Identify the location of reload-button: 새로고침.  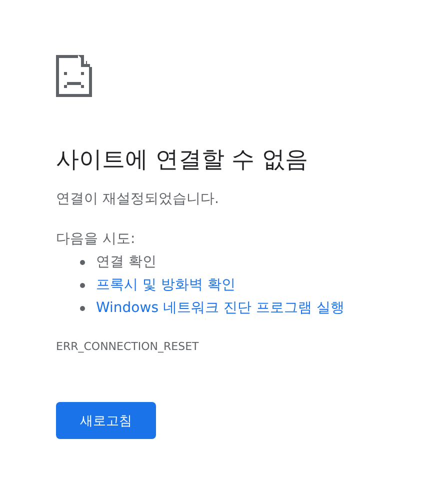
(106, 420).